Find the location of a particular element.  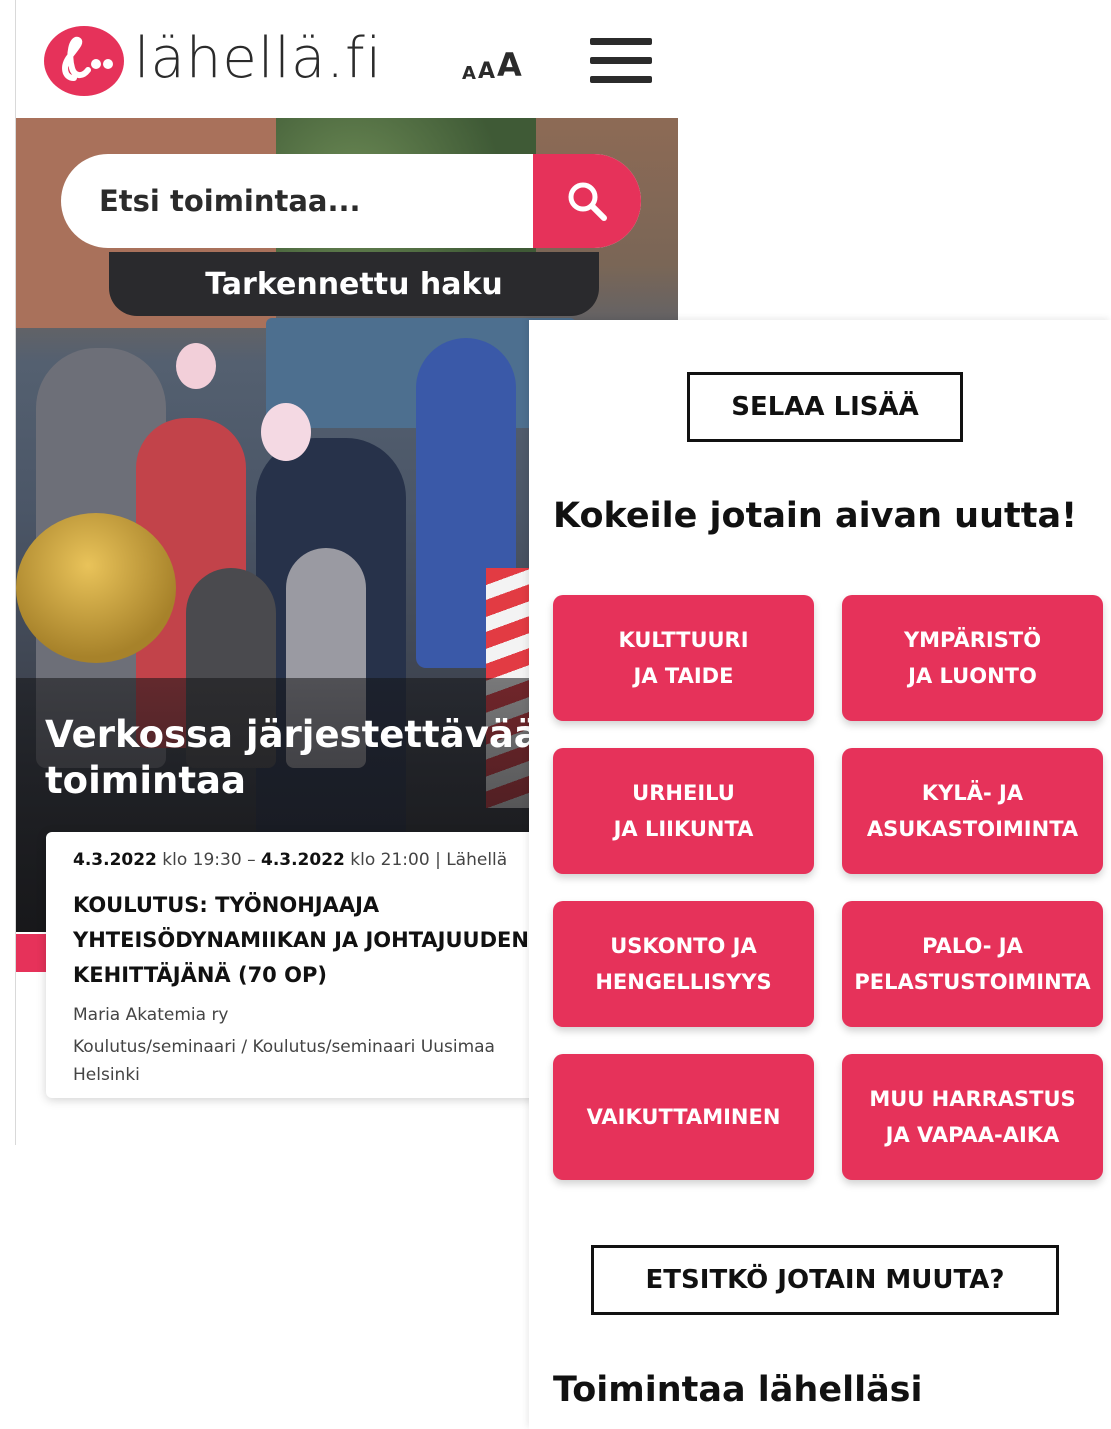

search-icon is located at coordinates (587, 201).